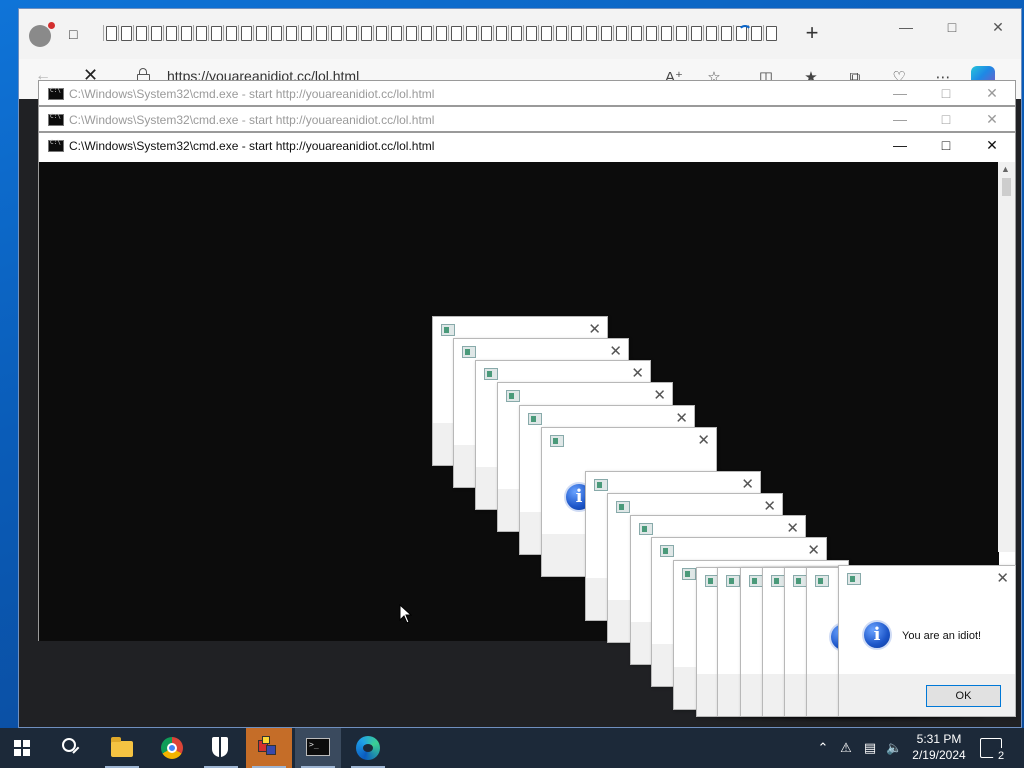  What do you see at coordinates (894, 748) in the screenshot?
I see `volume-muted-icon: 🔈` at bounding box center [894, 748].